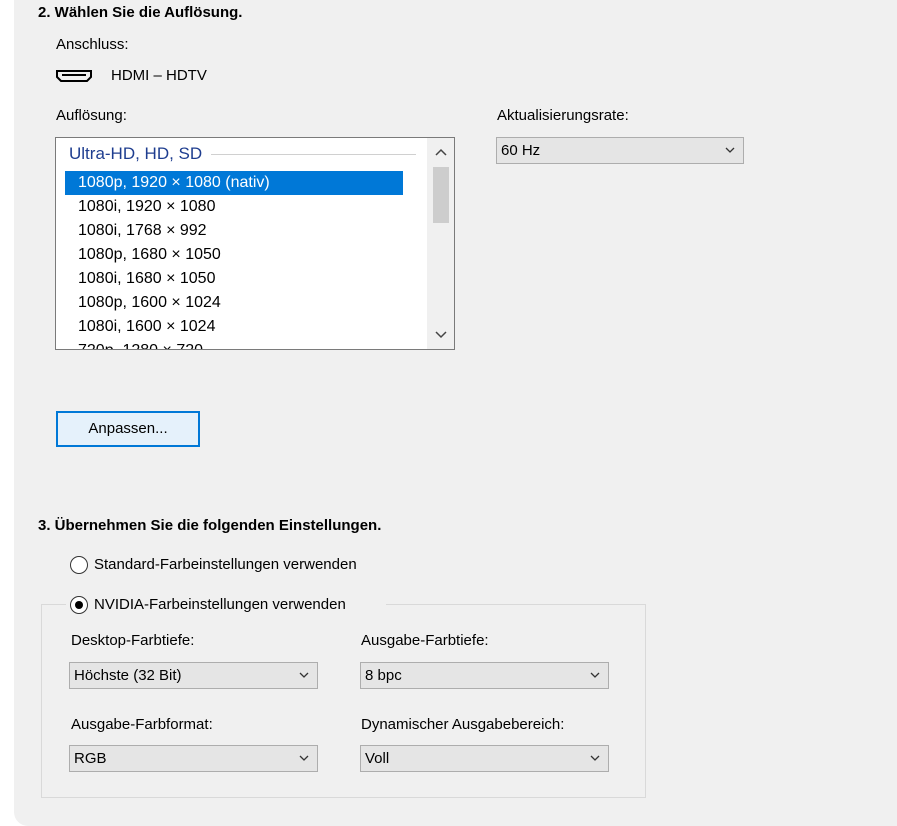 The width and height of the screenshot is (897, 826). I want to click on scroll-thumb, so click(441, 195).